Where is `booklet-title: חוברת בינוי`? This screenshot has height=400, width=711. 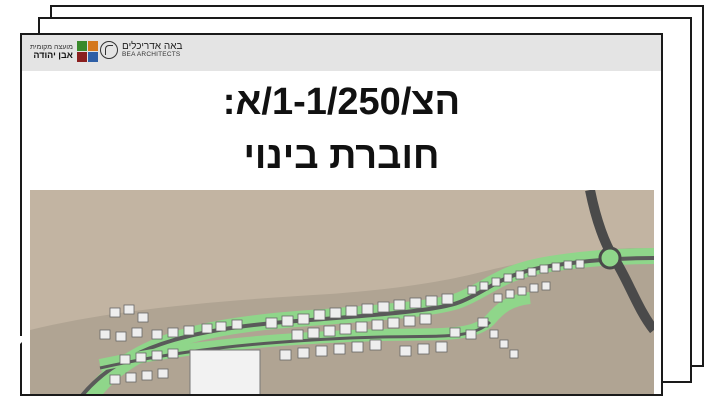
booklet-title: חוברת בינוי is located at coordinates (341, 156).